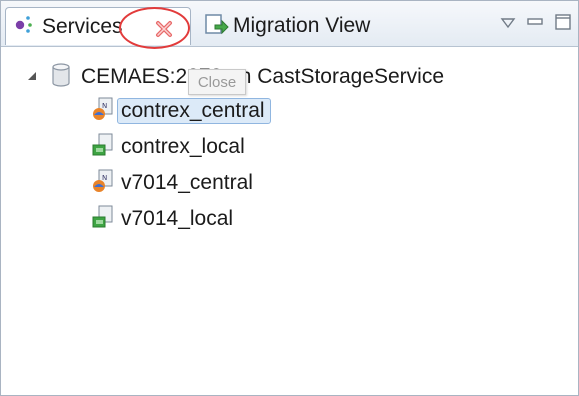 The height and width of the screenshot is (396, 579). I want to click on tree-item-v7014-central: N v7014_central, so click(172, 183).